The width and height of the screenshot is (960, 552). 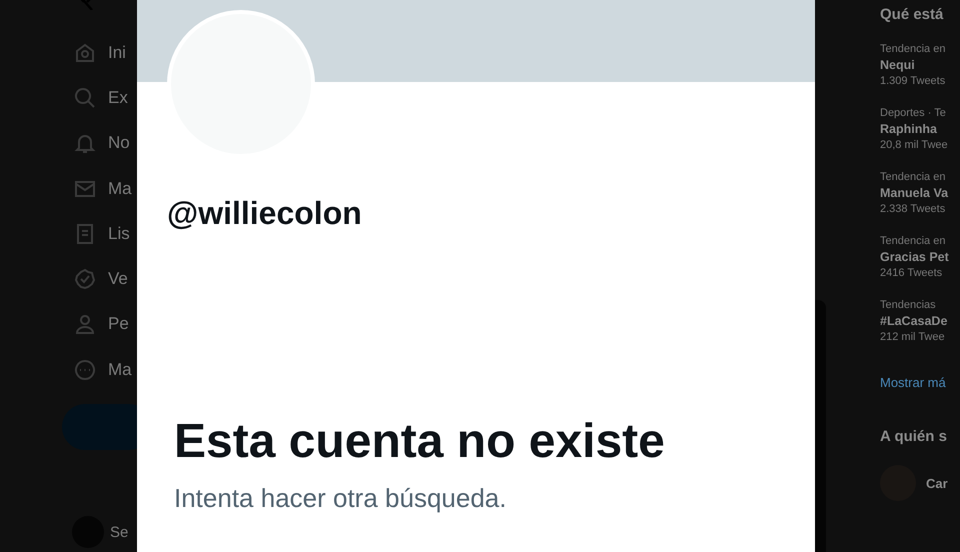 What do you see at coordinates (908, 129) in the screenshot?
I see `trend-name: Raphinha` at bounding box center [908, 129].